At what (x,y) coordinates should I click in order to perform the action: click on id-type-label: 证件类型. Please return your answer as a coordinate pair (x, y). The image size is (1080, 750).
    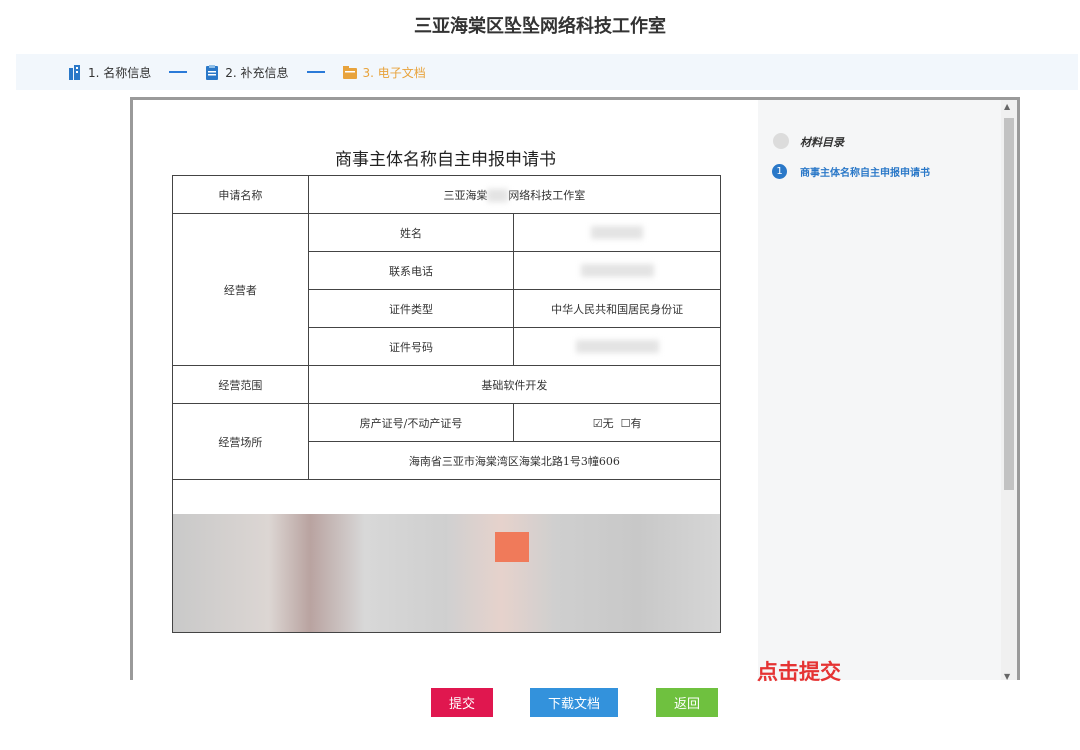
    Looking at the image, I should click on (411, 308).